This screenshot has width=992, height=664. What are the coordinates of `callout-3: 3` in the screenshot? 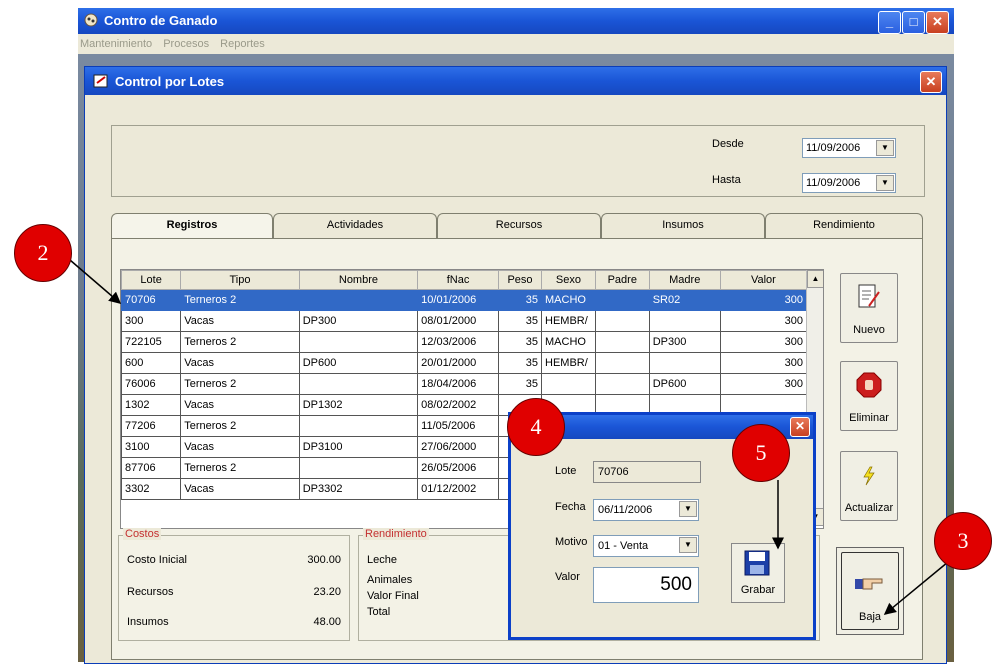 It's located at (963, 541).